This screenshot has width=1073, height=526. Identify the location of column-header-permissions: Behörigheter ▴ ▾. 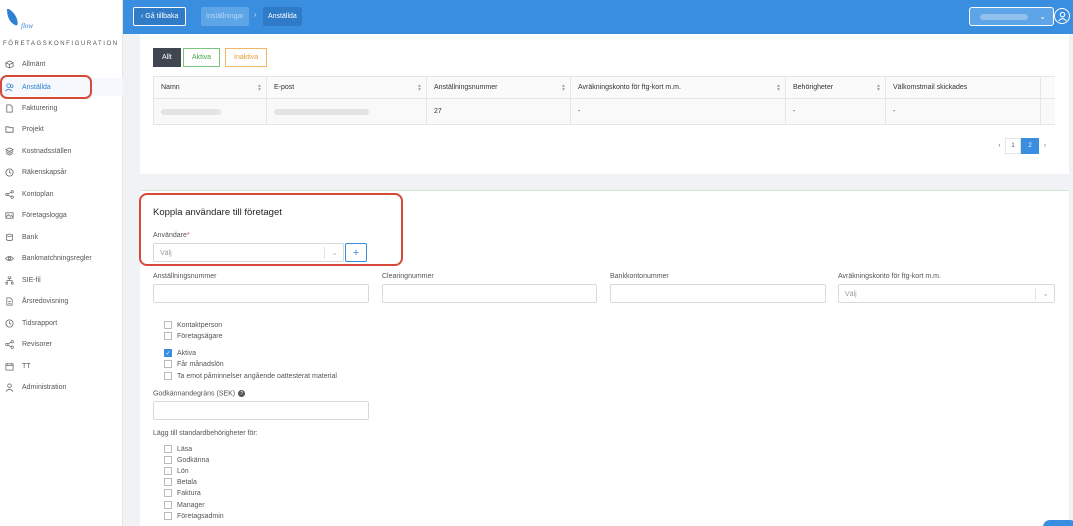
(836, 87).